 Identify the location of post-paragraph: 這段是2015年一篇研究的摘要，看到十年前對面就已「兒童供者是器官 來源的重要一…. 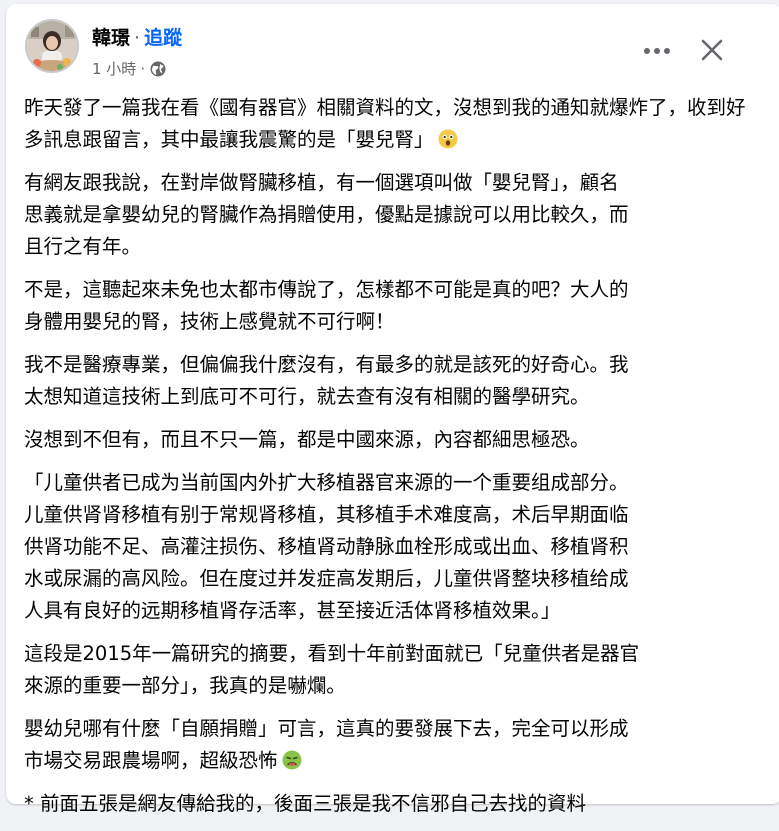
(332, 669).